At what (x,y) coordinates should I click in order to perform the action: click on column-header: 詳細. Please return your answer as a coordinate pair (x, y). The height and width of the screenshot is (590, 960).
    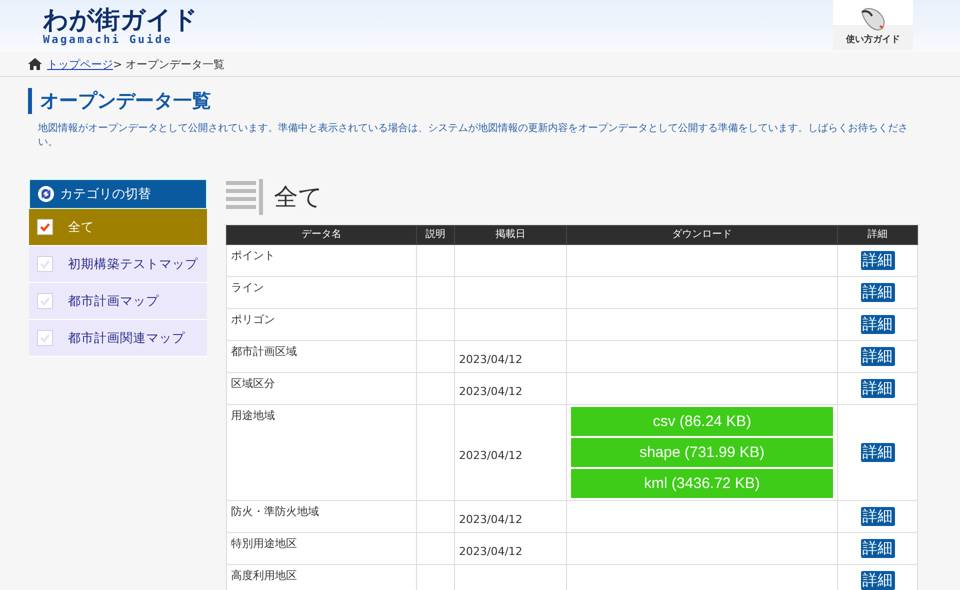
    Looking at the image, I should click on (878, 235).